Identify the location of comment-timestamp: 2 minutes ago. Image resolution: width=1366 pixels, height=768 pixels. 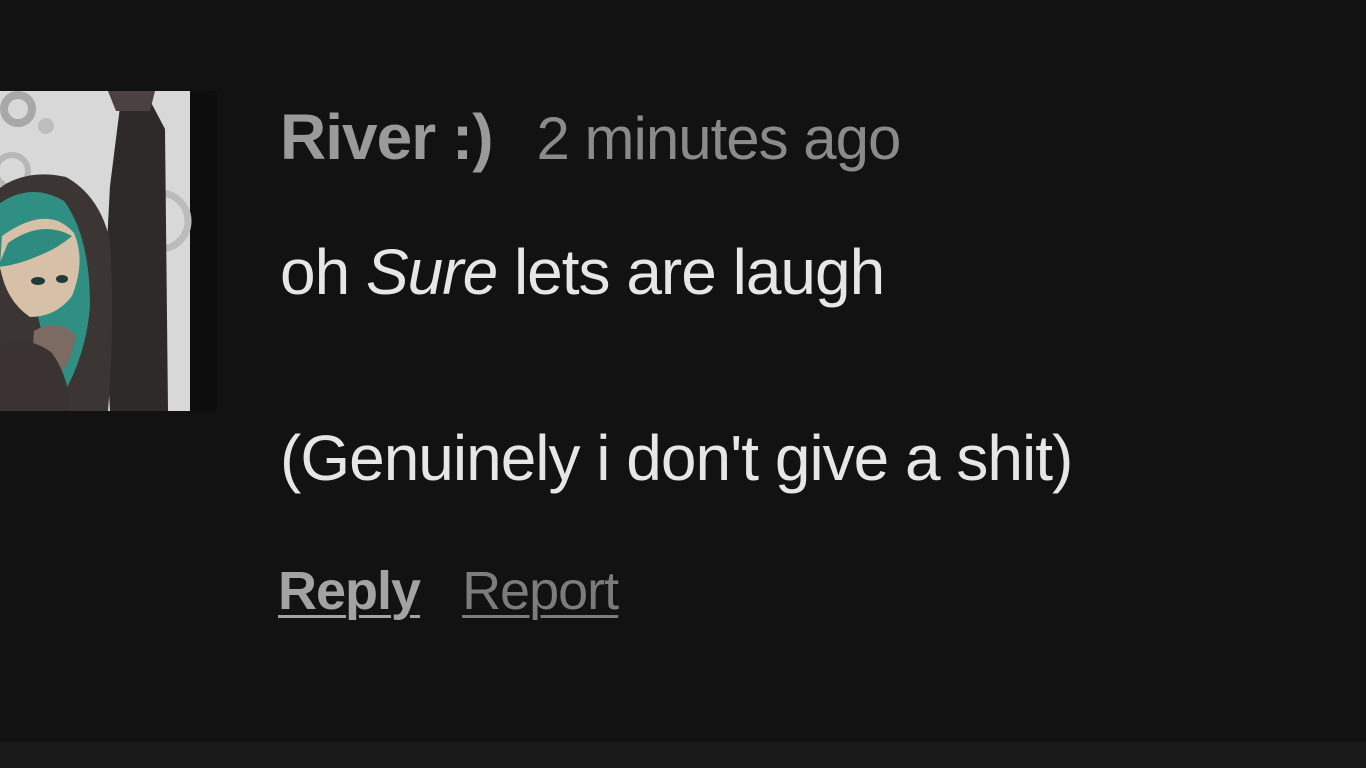
(719, 138).